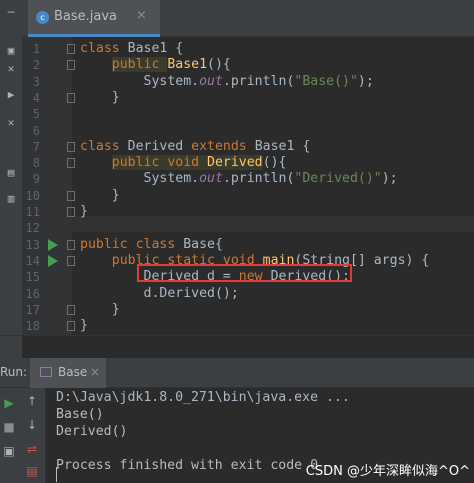 The height and width of the screenshot is (483, 474). Describe the element at coordinates (36, 97) in the screenshot. I see `line-number: 4` at that location.